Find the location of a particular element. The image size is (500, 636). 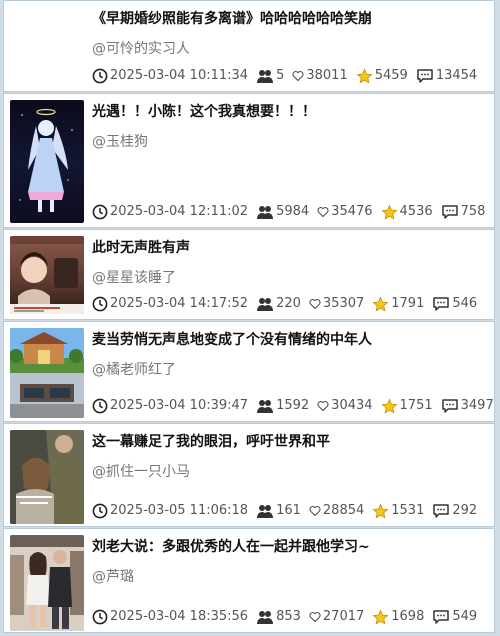

stats-row: 2025-03-05 11:06:18 161 28854 1531 292 is located at coordinates (288, 511).